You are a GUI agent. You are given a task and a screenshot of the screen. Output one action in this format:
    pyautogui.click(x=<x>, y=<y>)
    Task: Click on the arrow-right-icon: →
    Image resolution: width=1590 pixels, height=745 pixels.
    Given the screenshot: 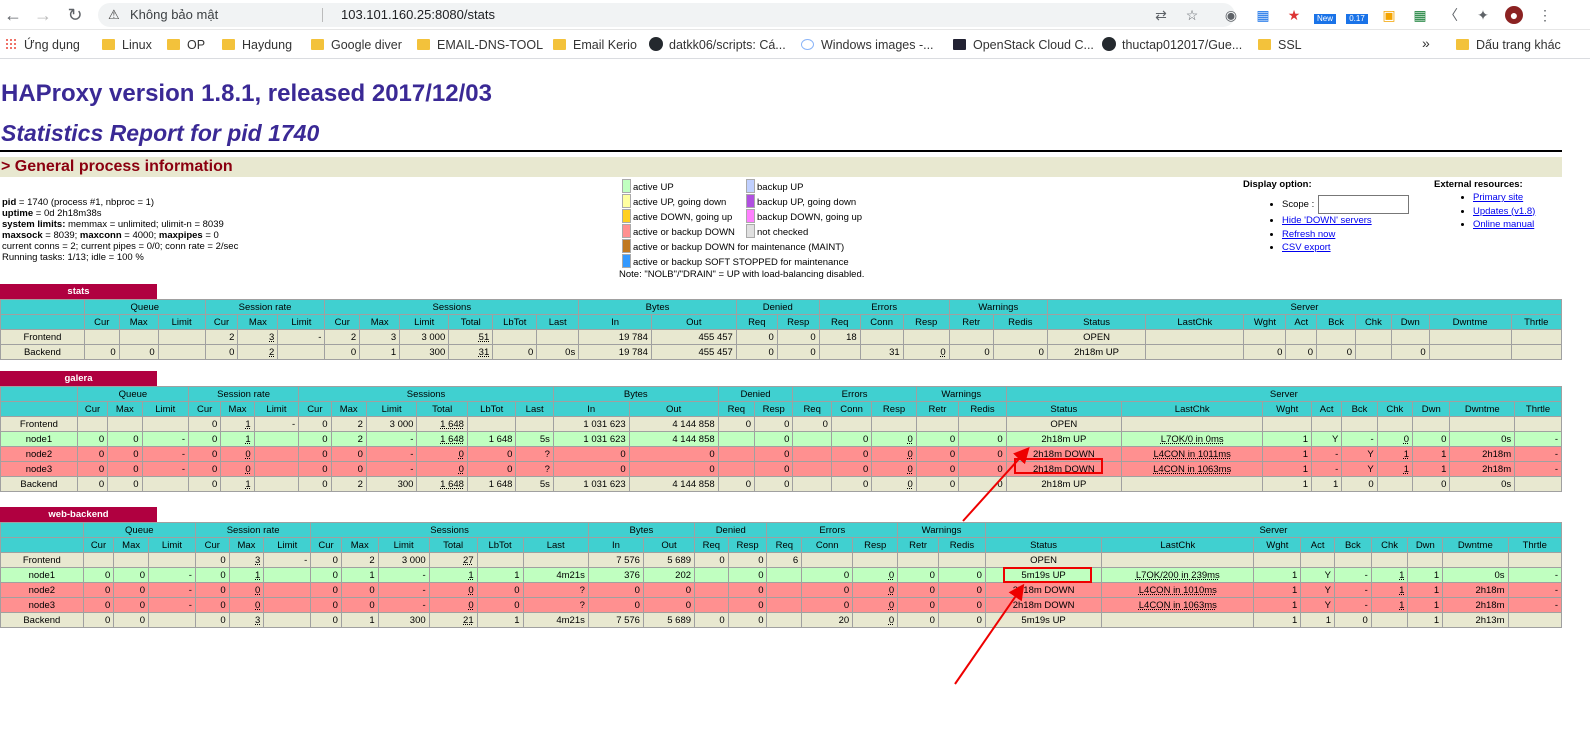 What is the action you would take?
    pyautogui.click(x=43, y=15)
    